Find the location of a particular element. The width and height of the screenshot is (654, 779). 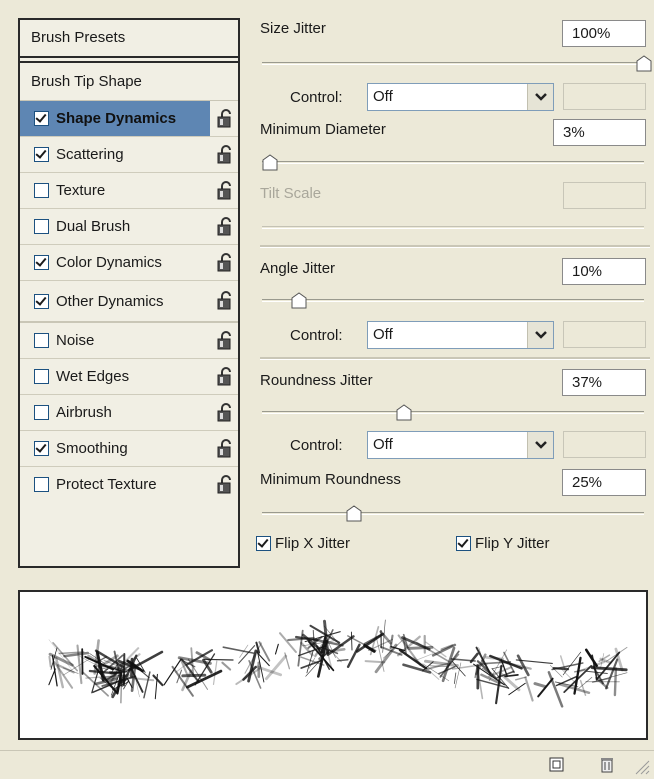

sidebar-item-airbrush: Airbrush is located at coordinates (129, 413).